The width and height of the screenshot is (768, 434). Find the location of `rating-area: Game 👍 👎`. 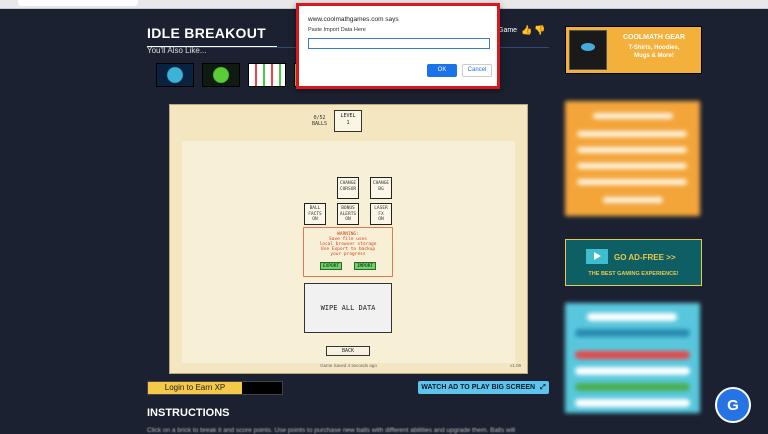

rating-area: Game 👍 👎 is located at coordinates (521, 30).